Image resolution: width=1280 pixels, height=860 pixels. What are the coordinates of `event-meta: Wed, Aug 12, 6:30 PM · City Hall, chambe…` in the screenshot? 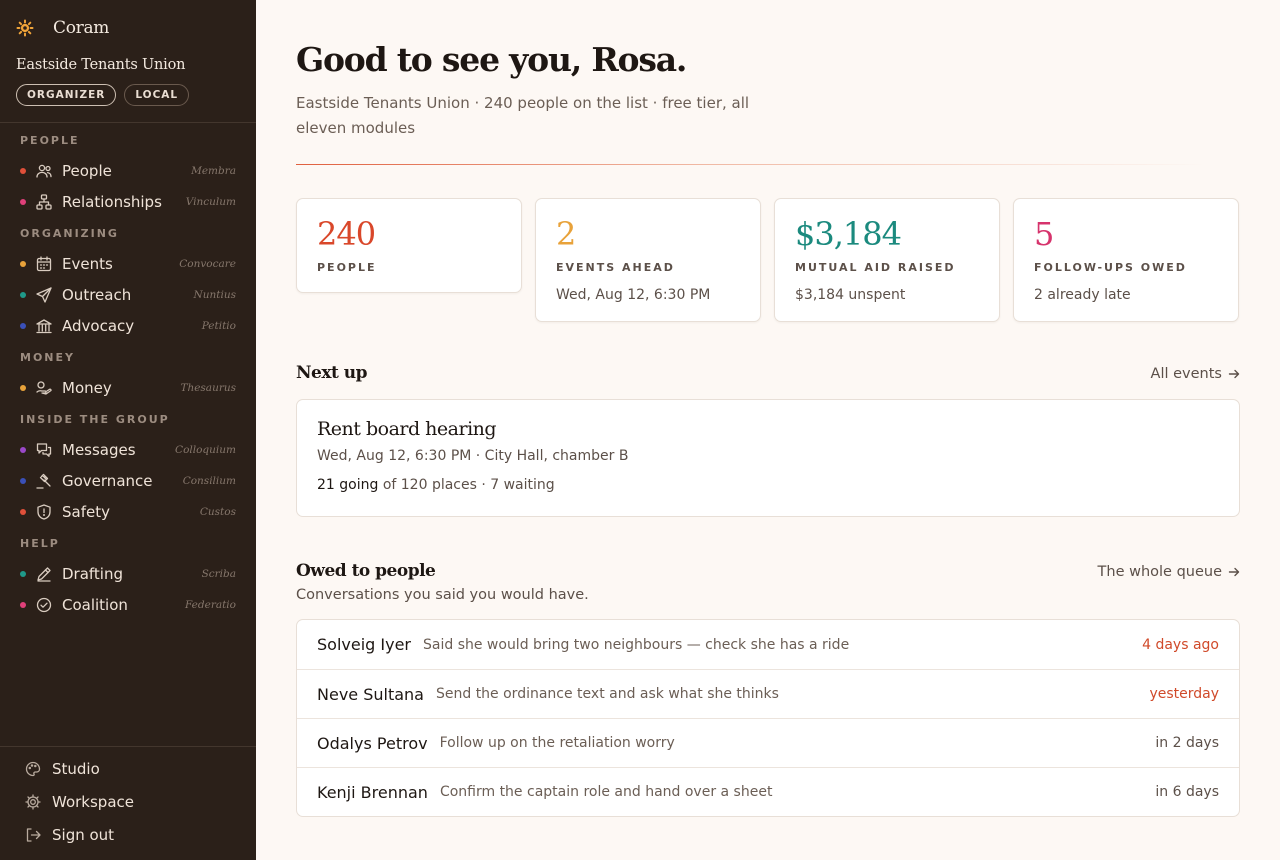 It's located at (473, 456).